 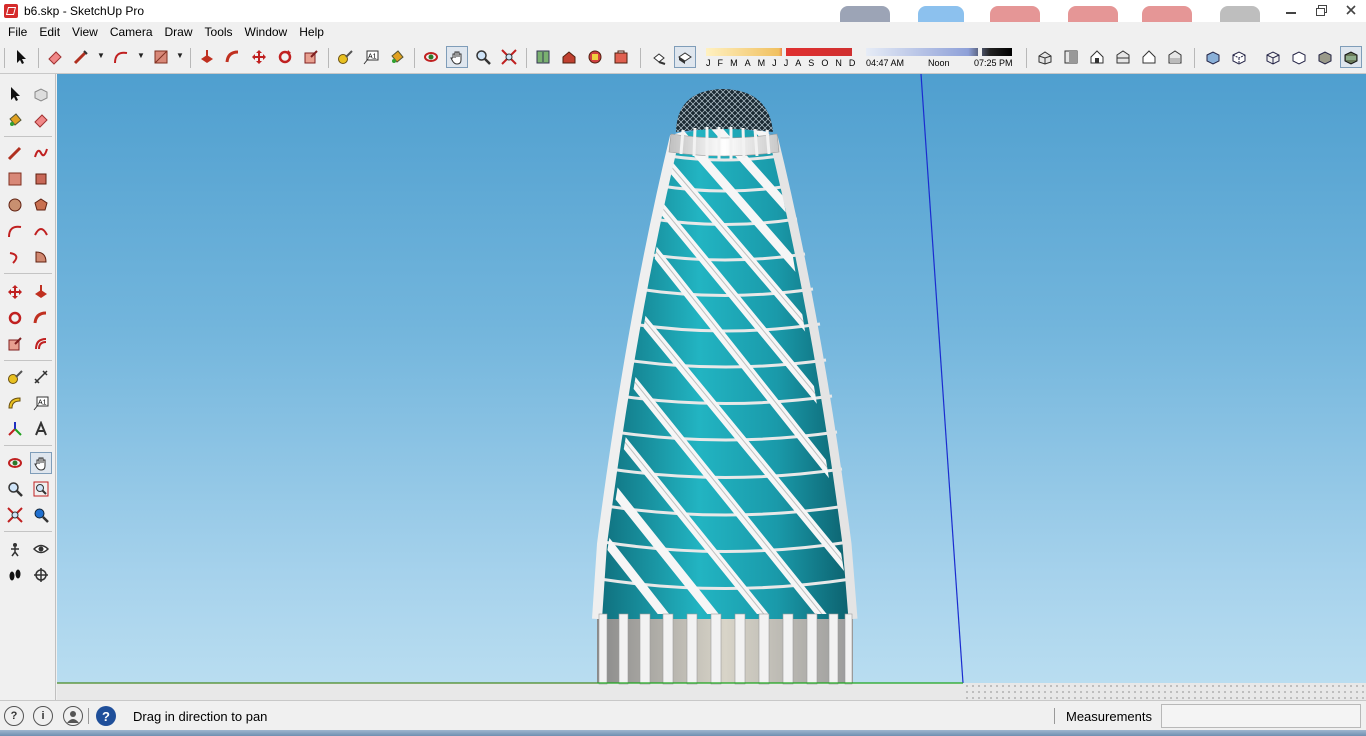 What do you see at coordinates (659, 57) in the screenshot?
I see `show-shadows-button` at bounding box center [659, 57].